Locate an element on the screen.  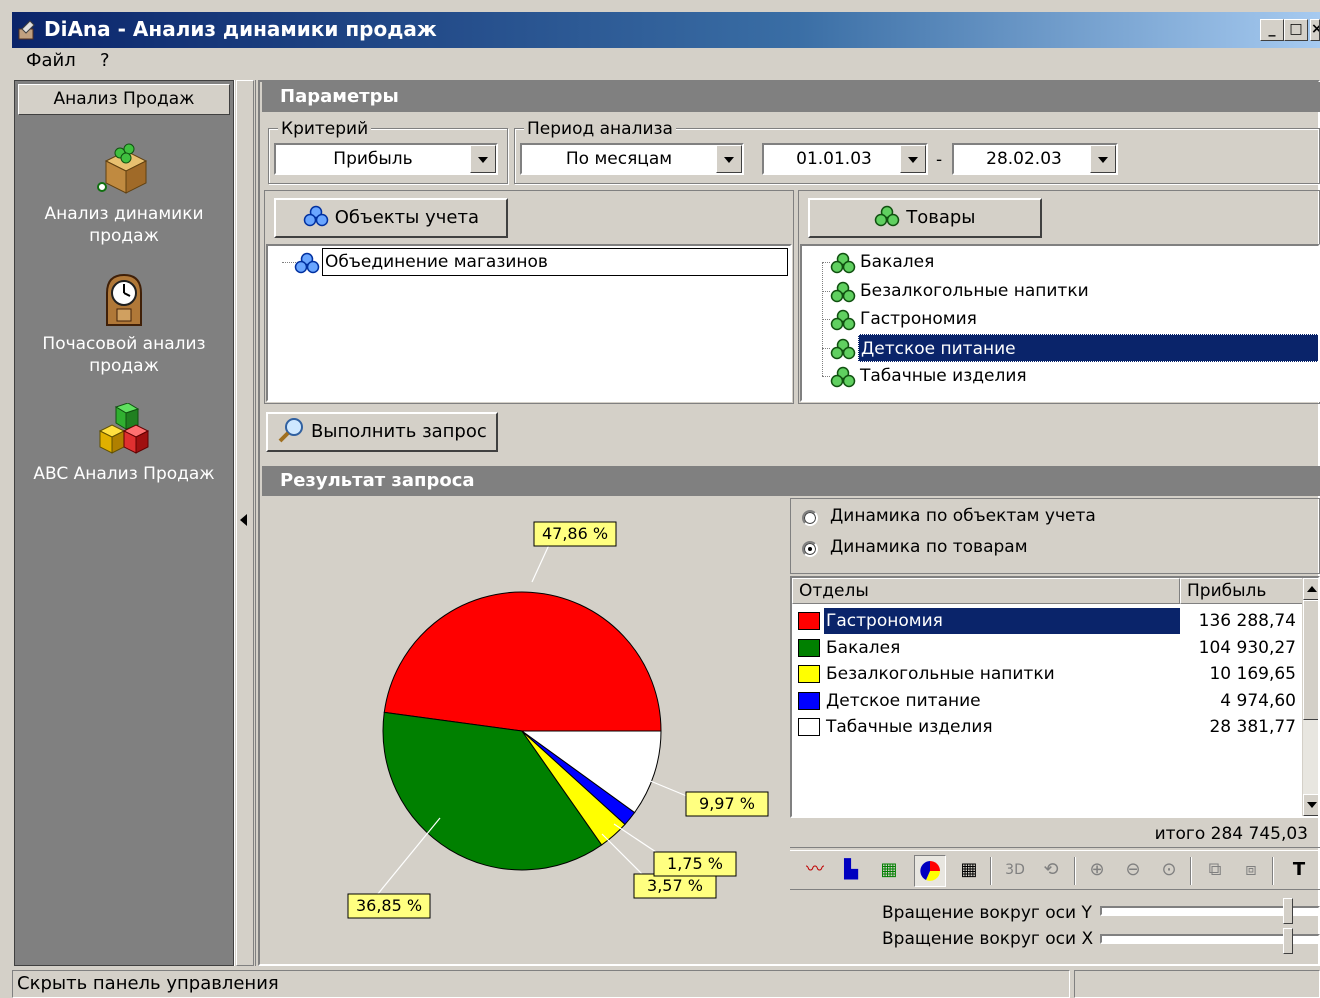
row-value: 28 381,77 is located at coordinates (1252, 727).